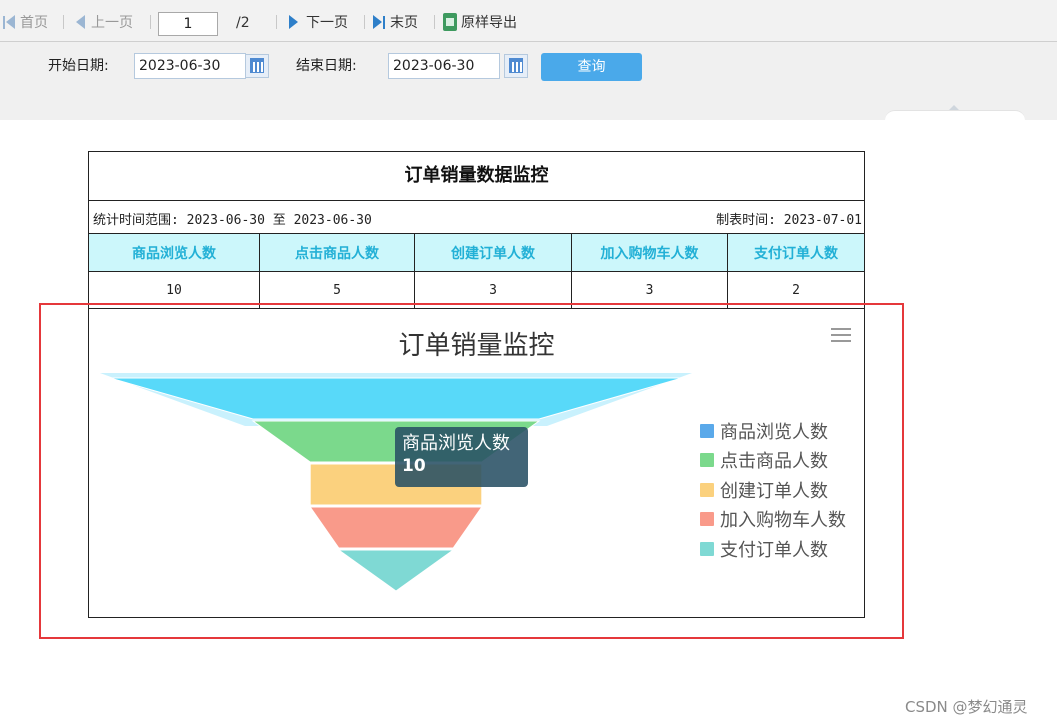 Image resolution: width=1057 pixels, height=724 pixels. I want to click on prev-page-icon, so click(80, 22).